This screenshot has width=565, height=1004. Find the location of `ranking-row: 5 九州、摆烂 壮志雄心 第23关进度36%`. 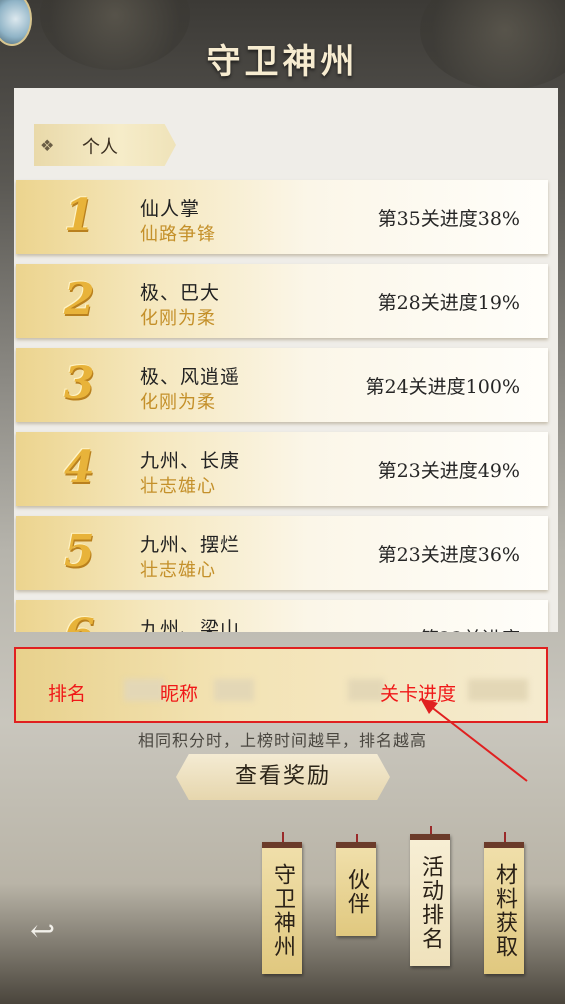

ranking-row: 5 九州、摆烂 壮志雄心 第23关进度36% is located at coordinates (282, 553).